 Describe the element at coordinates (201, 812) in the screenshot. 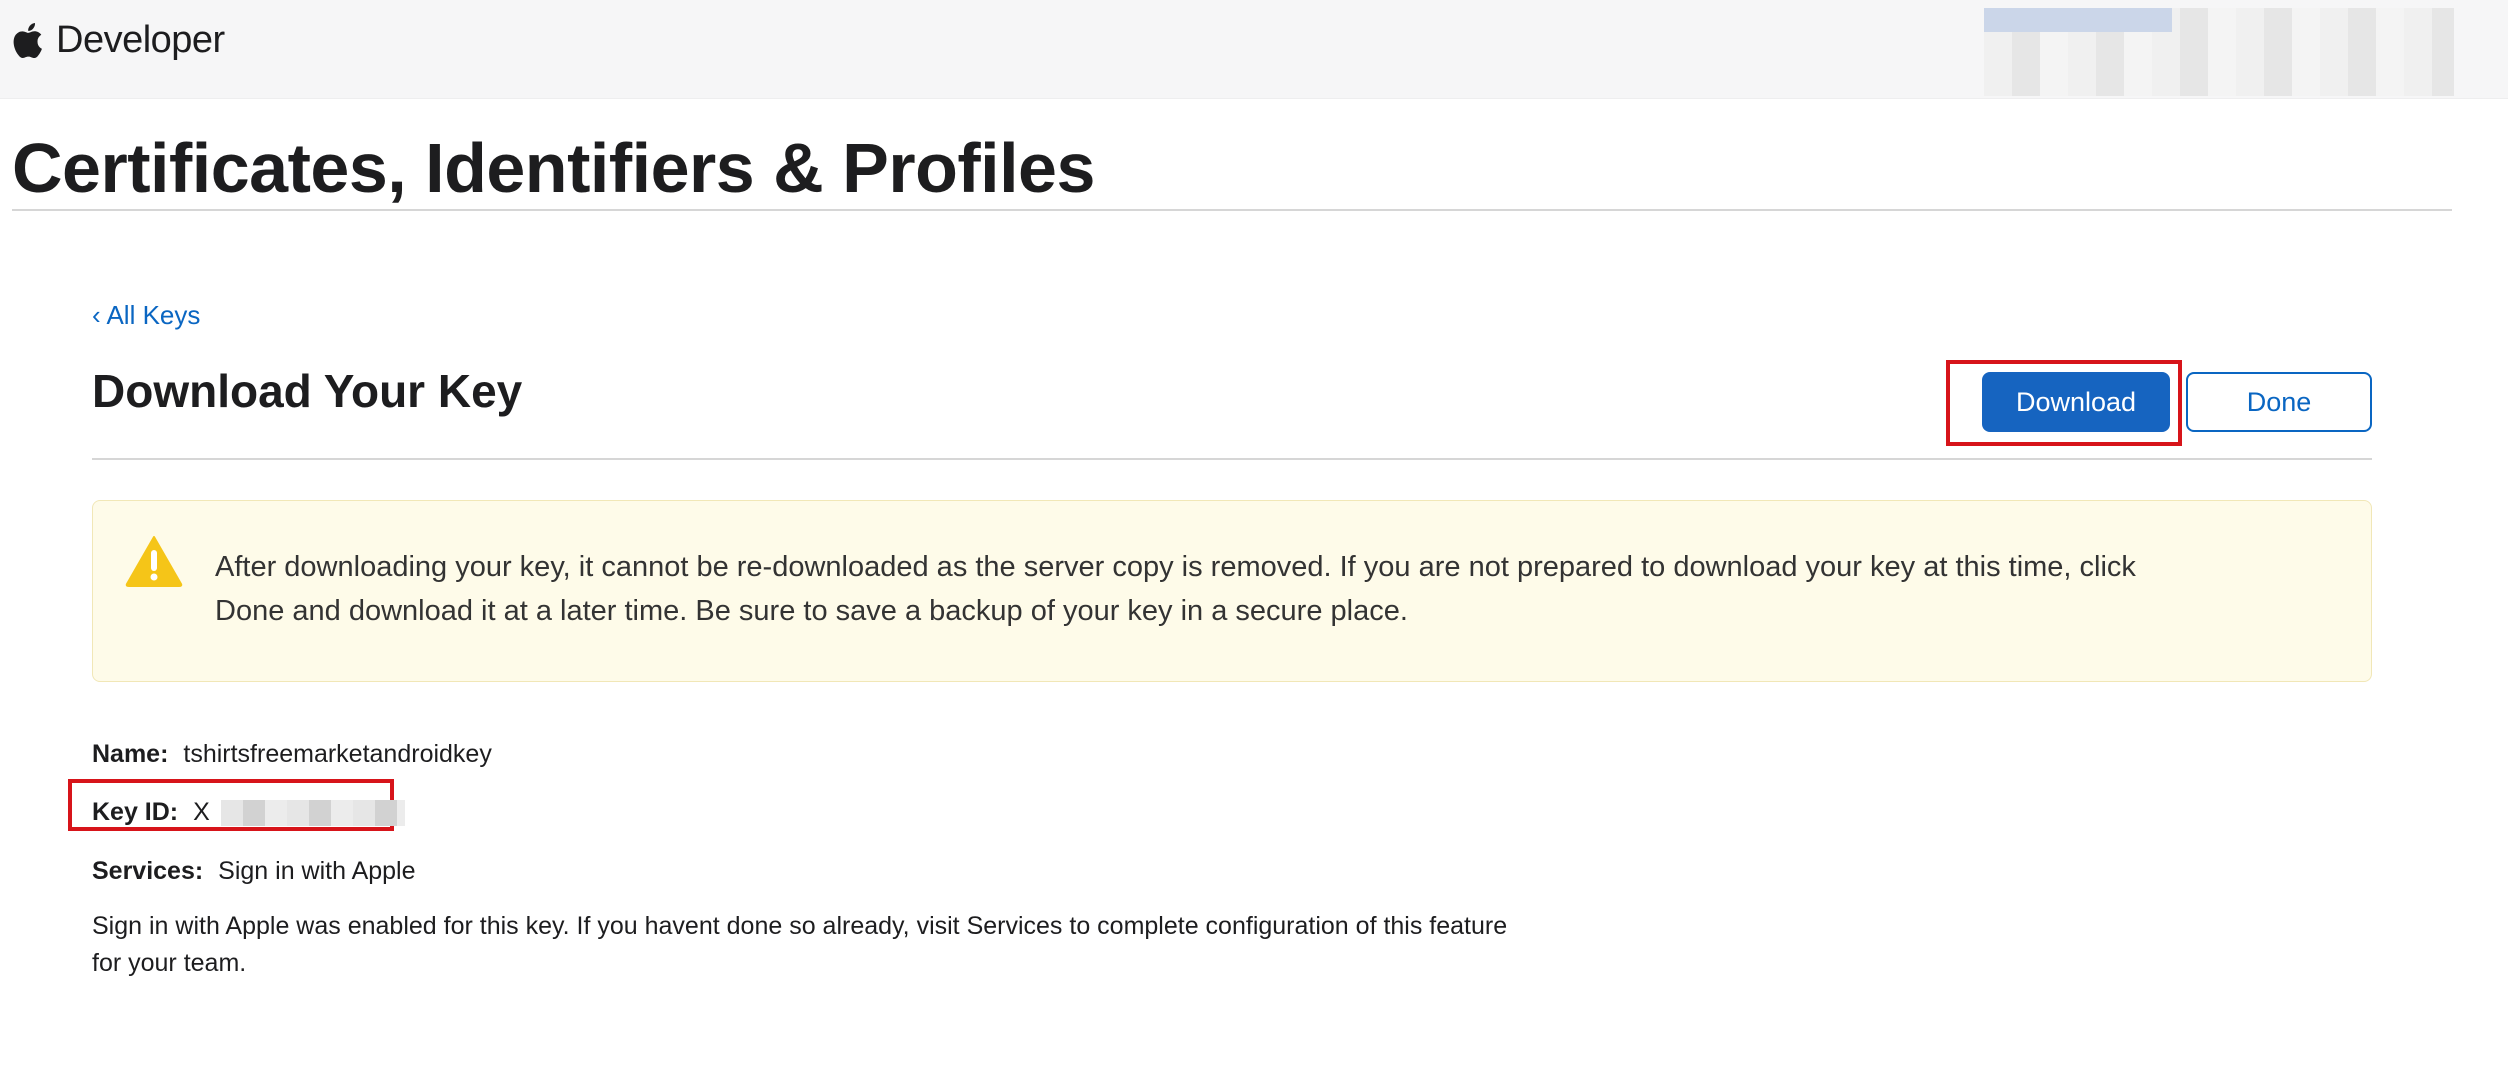

I see `key-id-value-prefix: X` at that location.